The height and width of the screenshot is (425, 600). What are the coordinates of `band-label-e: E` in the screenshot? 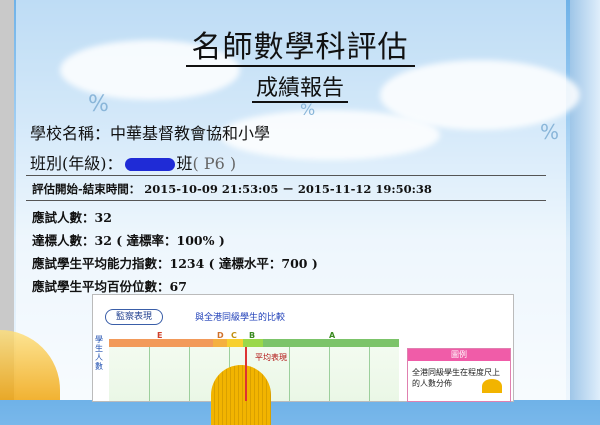 It's located at (160, 335).